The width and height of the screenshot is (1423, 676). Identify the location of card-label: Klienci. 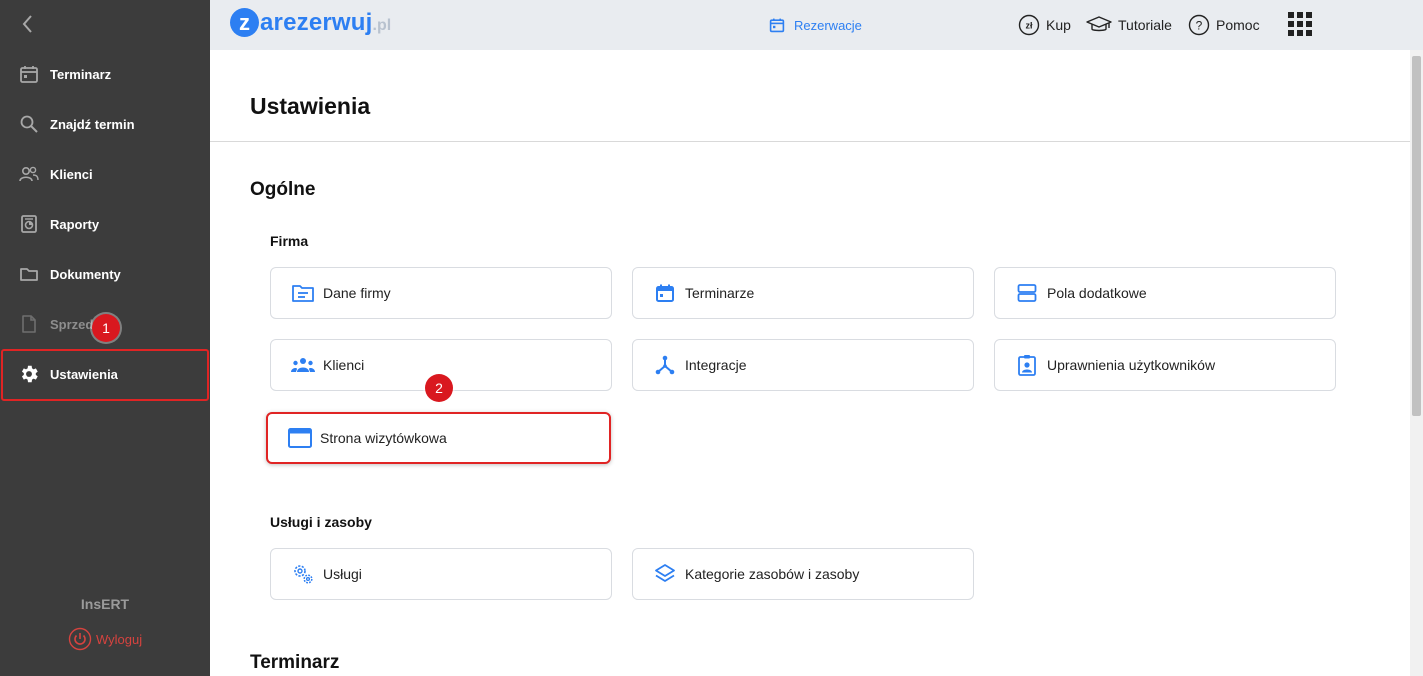
(344, 365).